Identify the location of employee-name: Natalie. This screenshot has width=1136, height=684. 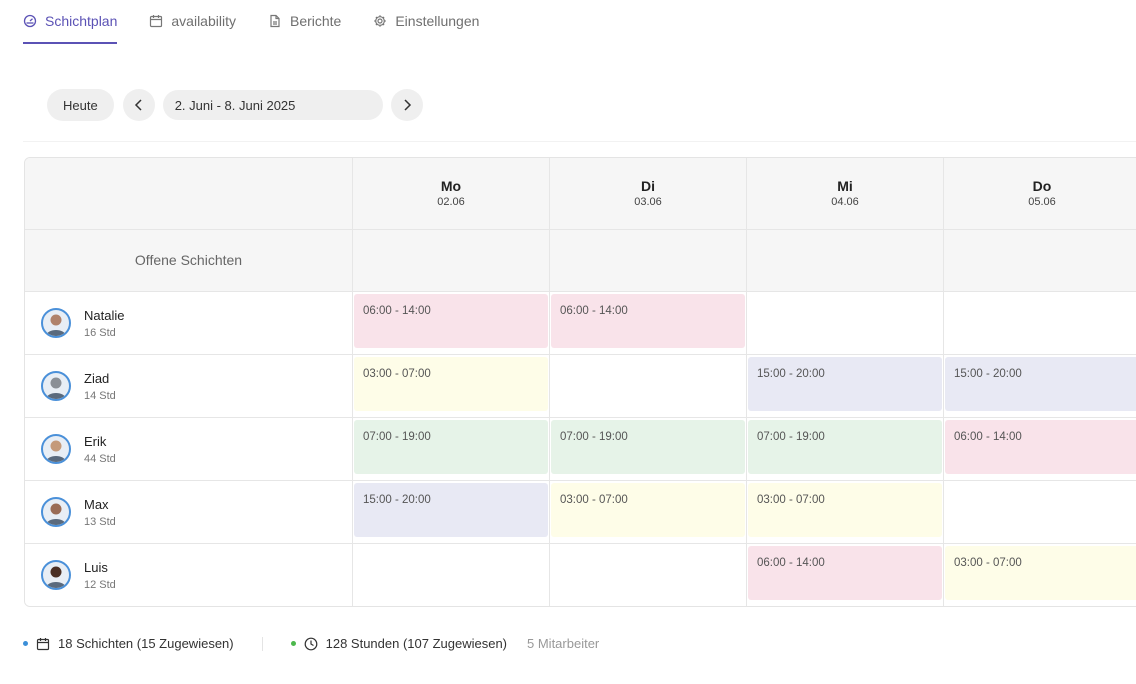
(104, 315).